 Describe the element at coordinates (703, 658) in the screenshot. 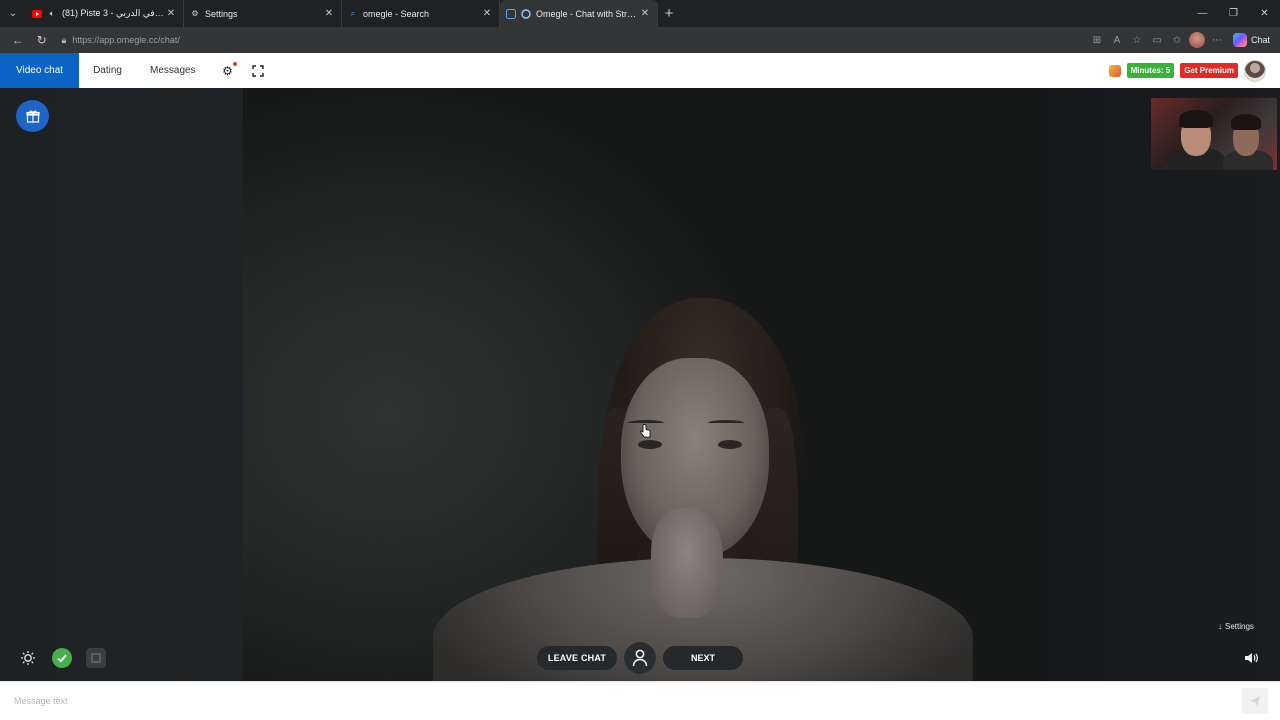

I see `next-button: NEXT` at that location.